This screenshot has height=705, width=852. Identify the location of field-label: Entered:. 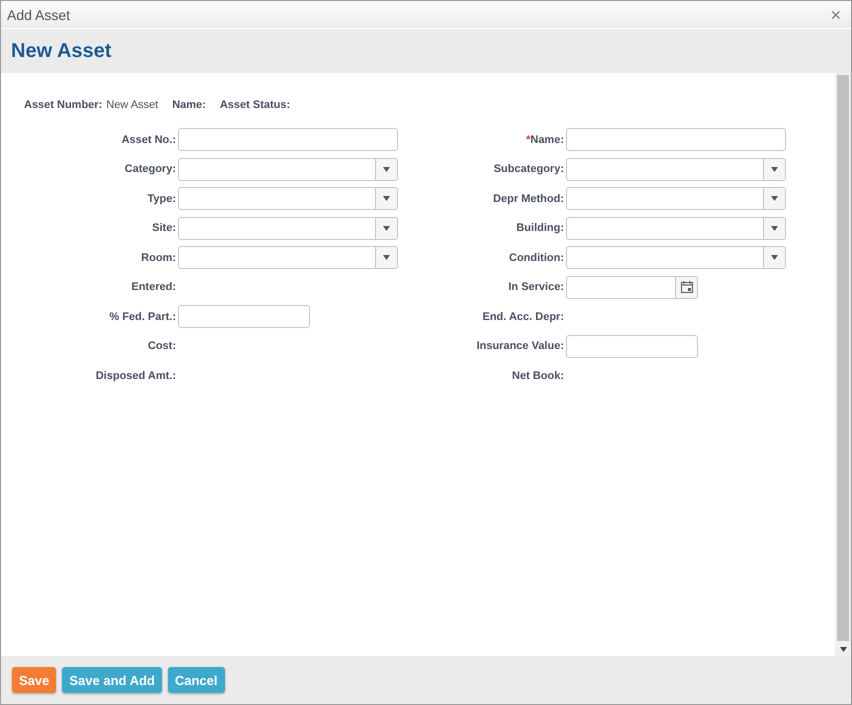
(153, 287).